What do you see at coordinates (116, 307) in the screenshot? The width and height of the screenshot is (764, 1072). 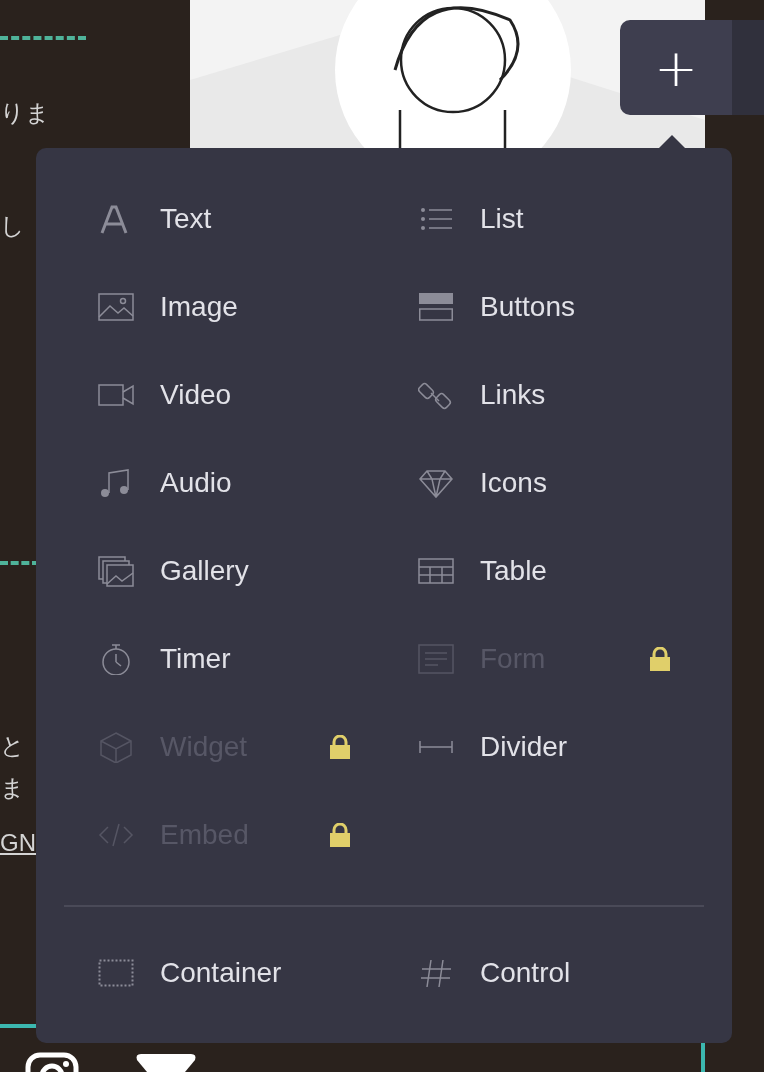 I see `image-icon` at bounding box center [116, 307].